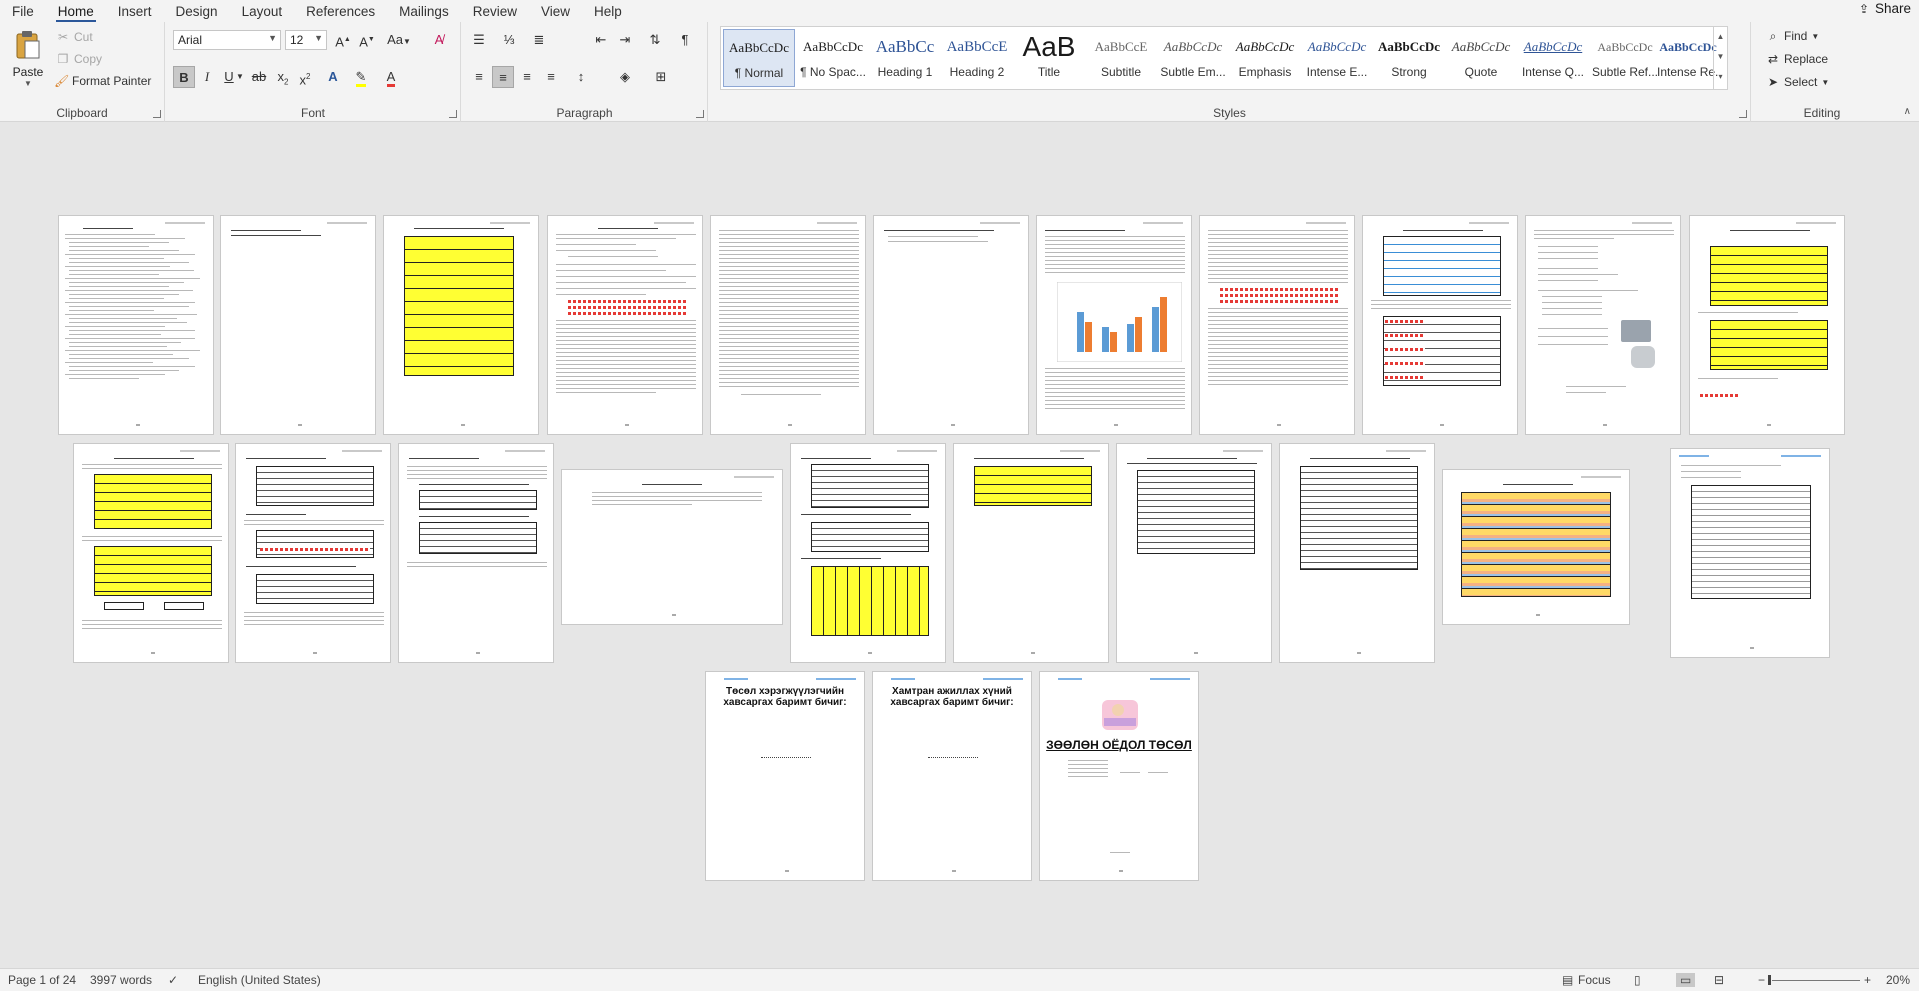  What do you see at coordinates (1816, 980) in the screenshot?
I see `zoom-slider` at bounding box center [1816, 980].